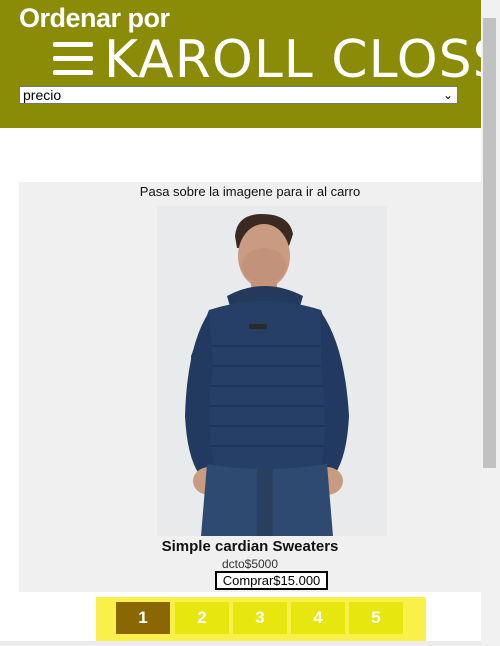  Describe the element at coordinates (143, 618) in the screenshot. I see `page-button-1: 1` at that location.